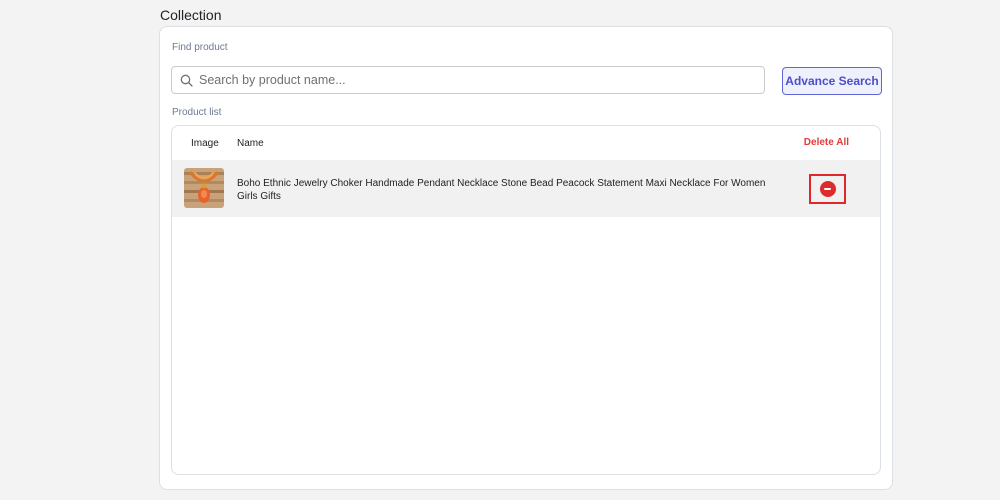 This screenshot has width=1000, height=500. I want to click on search-input, so click(481, 80).